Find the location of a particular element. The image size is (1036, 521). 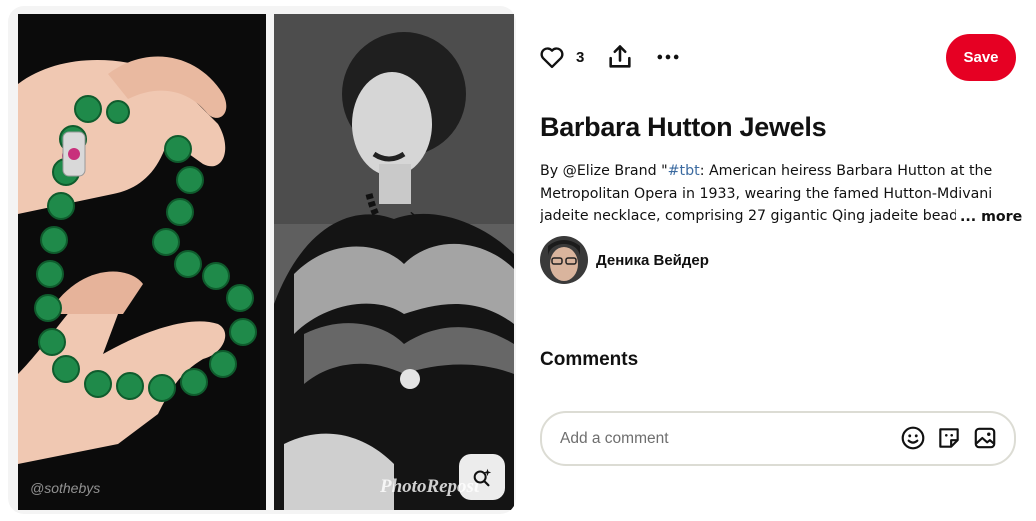

comment-box is located at coordinates (778, 438).